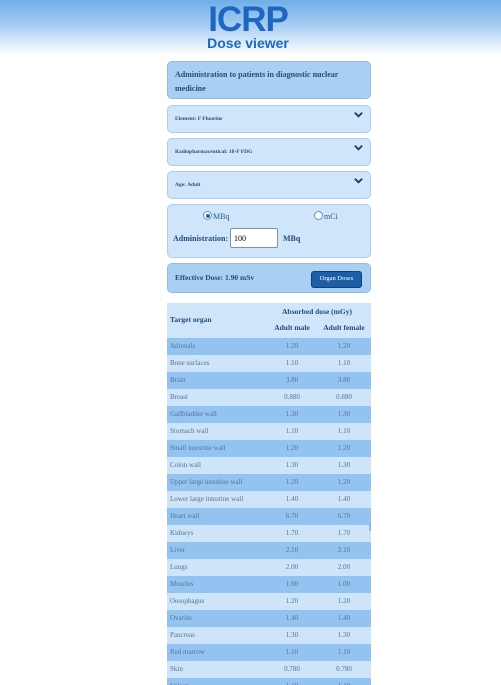  What do you see at coordinates (269, 567) in the screenshot?
I see `table-row: Lungs 2.00 2.00` at bounding box center [269, 567].